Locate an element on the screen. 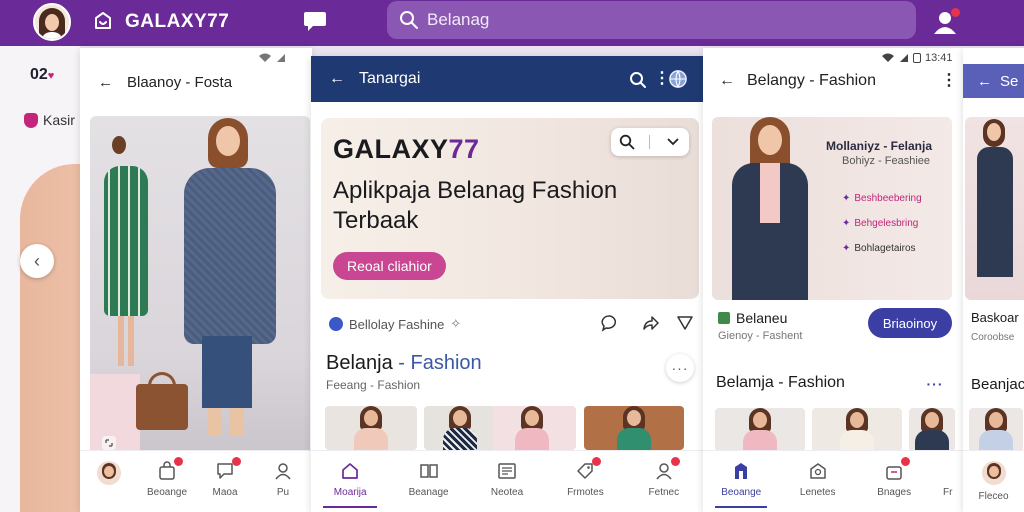 This screenshot has width=1024, height=512. product-photo is located at coordinates (200, 290).